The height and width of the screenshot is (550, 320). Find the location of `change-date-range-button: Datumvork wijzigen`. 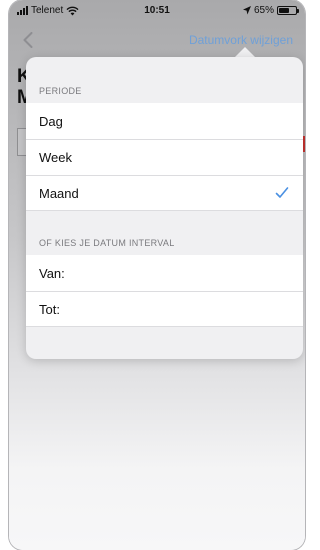

change-date-range-button: Datumvork wijzigen is located at coordinates (241, 40).